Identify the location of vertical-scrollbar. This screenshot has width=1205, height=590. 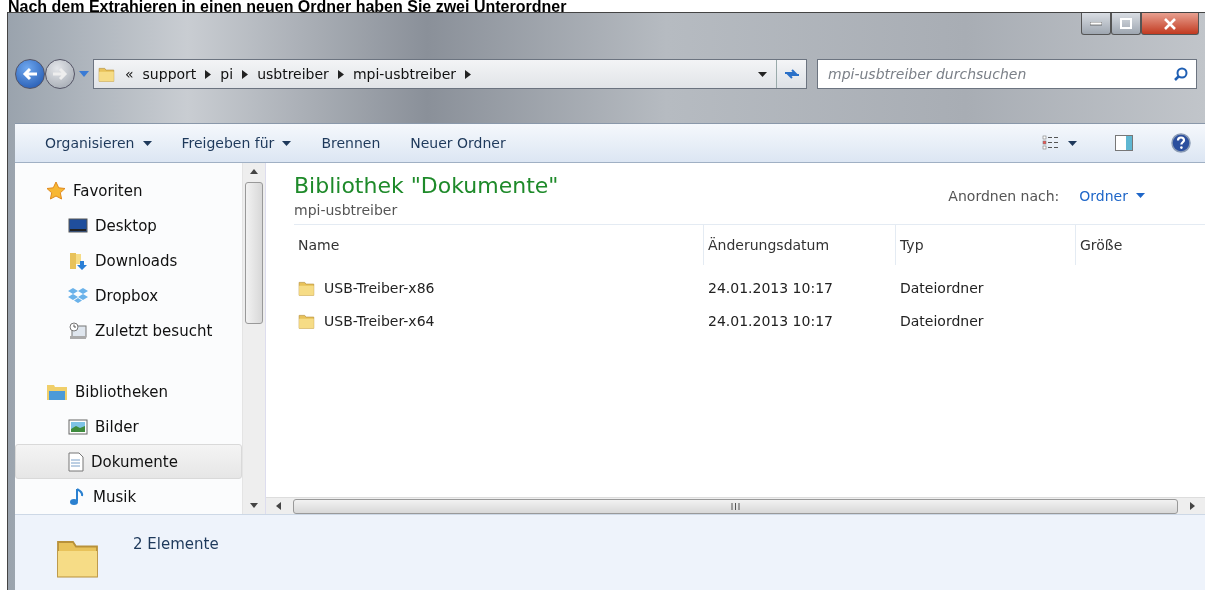
(253, 338).